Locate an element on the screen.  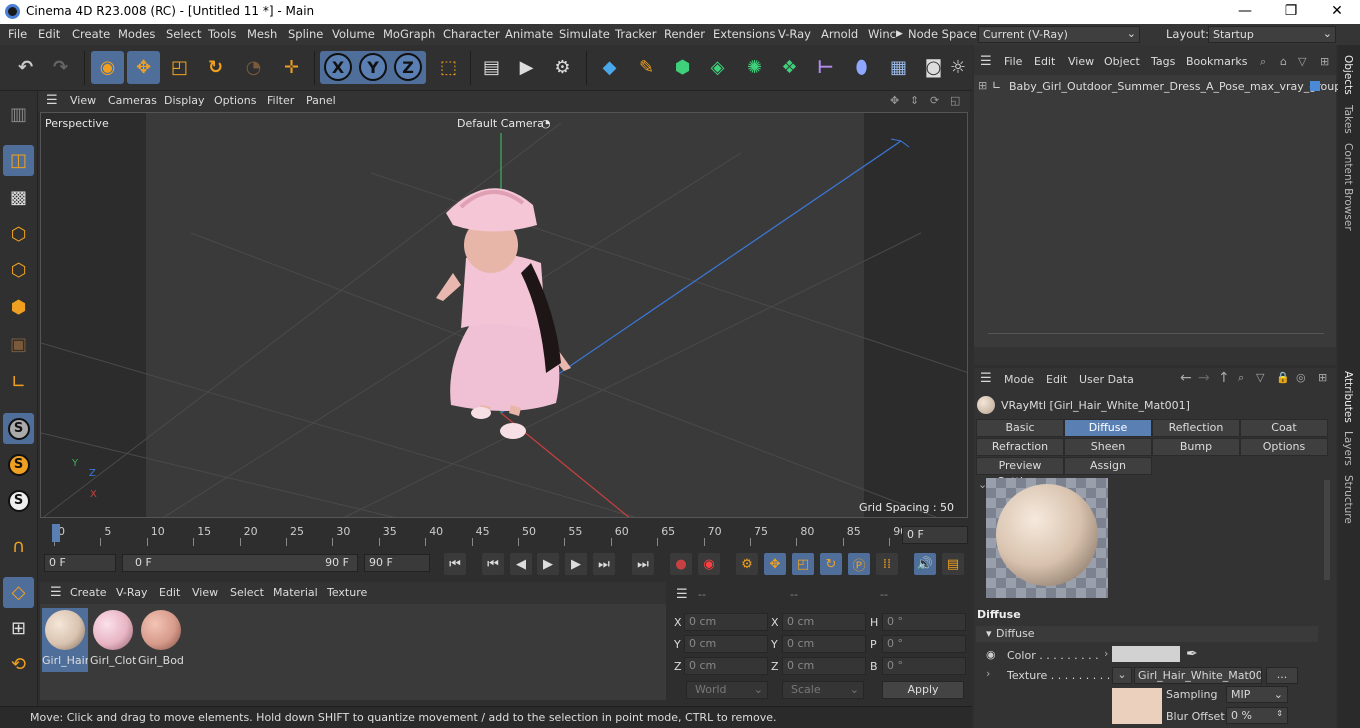
menu-simulate: Simulate is located at coordinates (584, 34).